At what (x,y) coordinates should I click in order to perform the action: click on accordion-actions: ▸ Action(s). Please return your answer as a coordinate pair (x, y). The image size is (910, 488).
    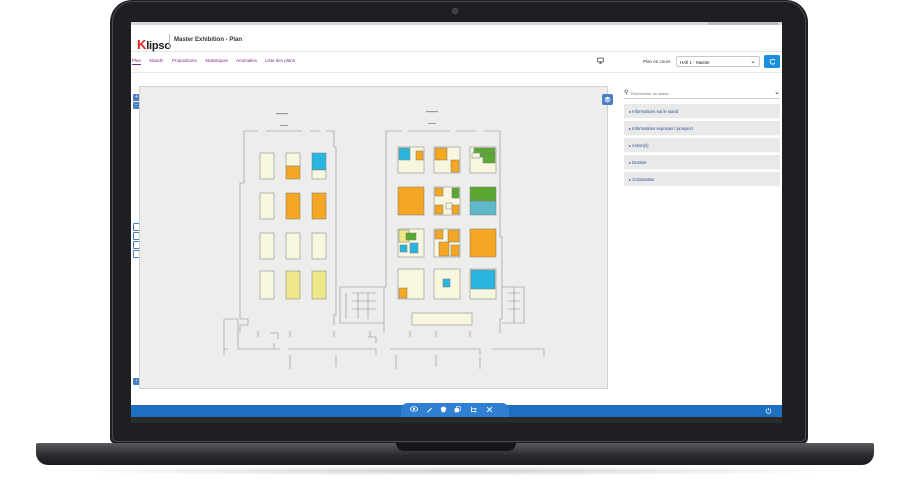
    Looking at the image, I should click on (702, 145).